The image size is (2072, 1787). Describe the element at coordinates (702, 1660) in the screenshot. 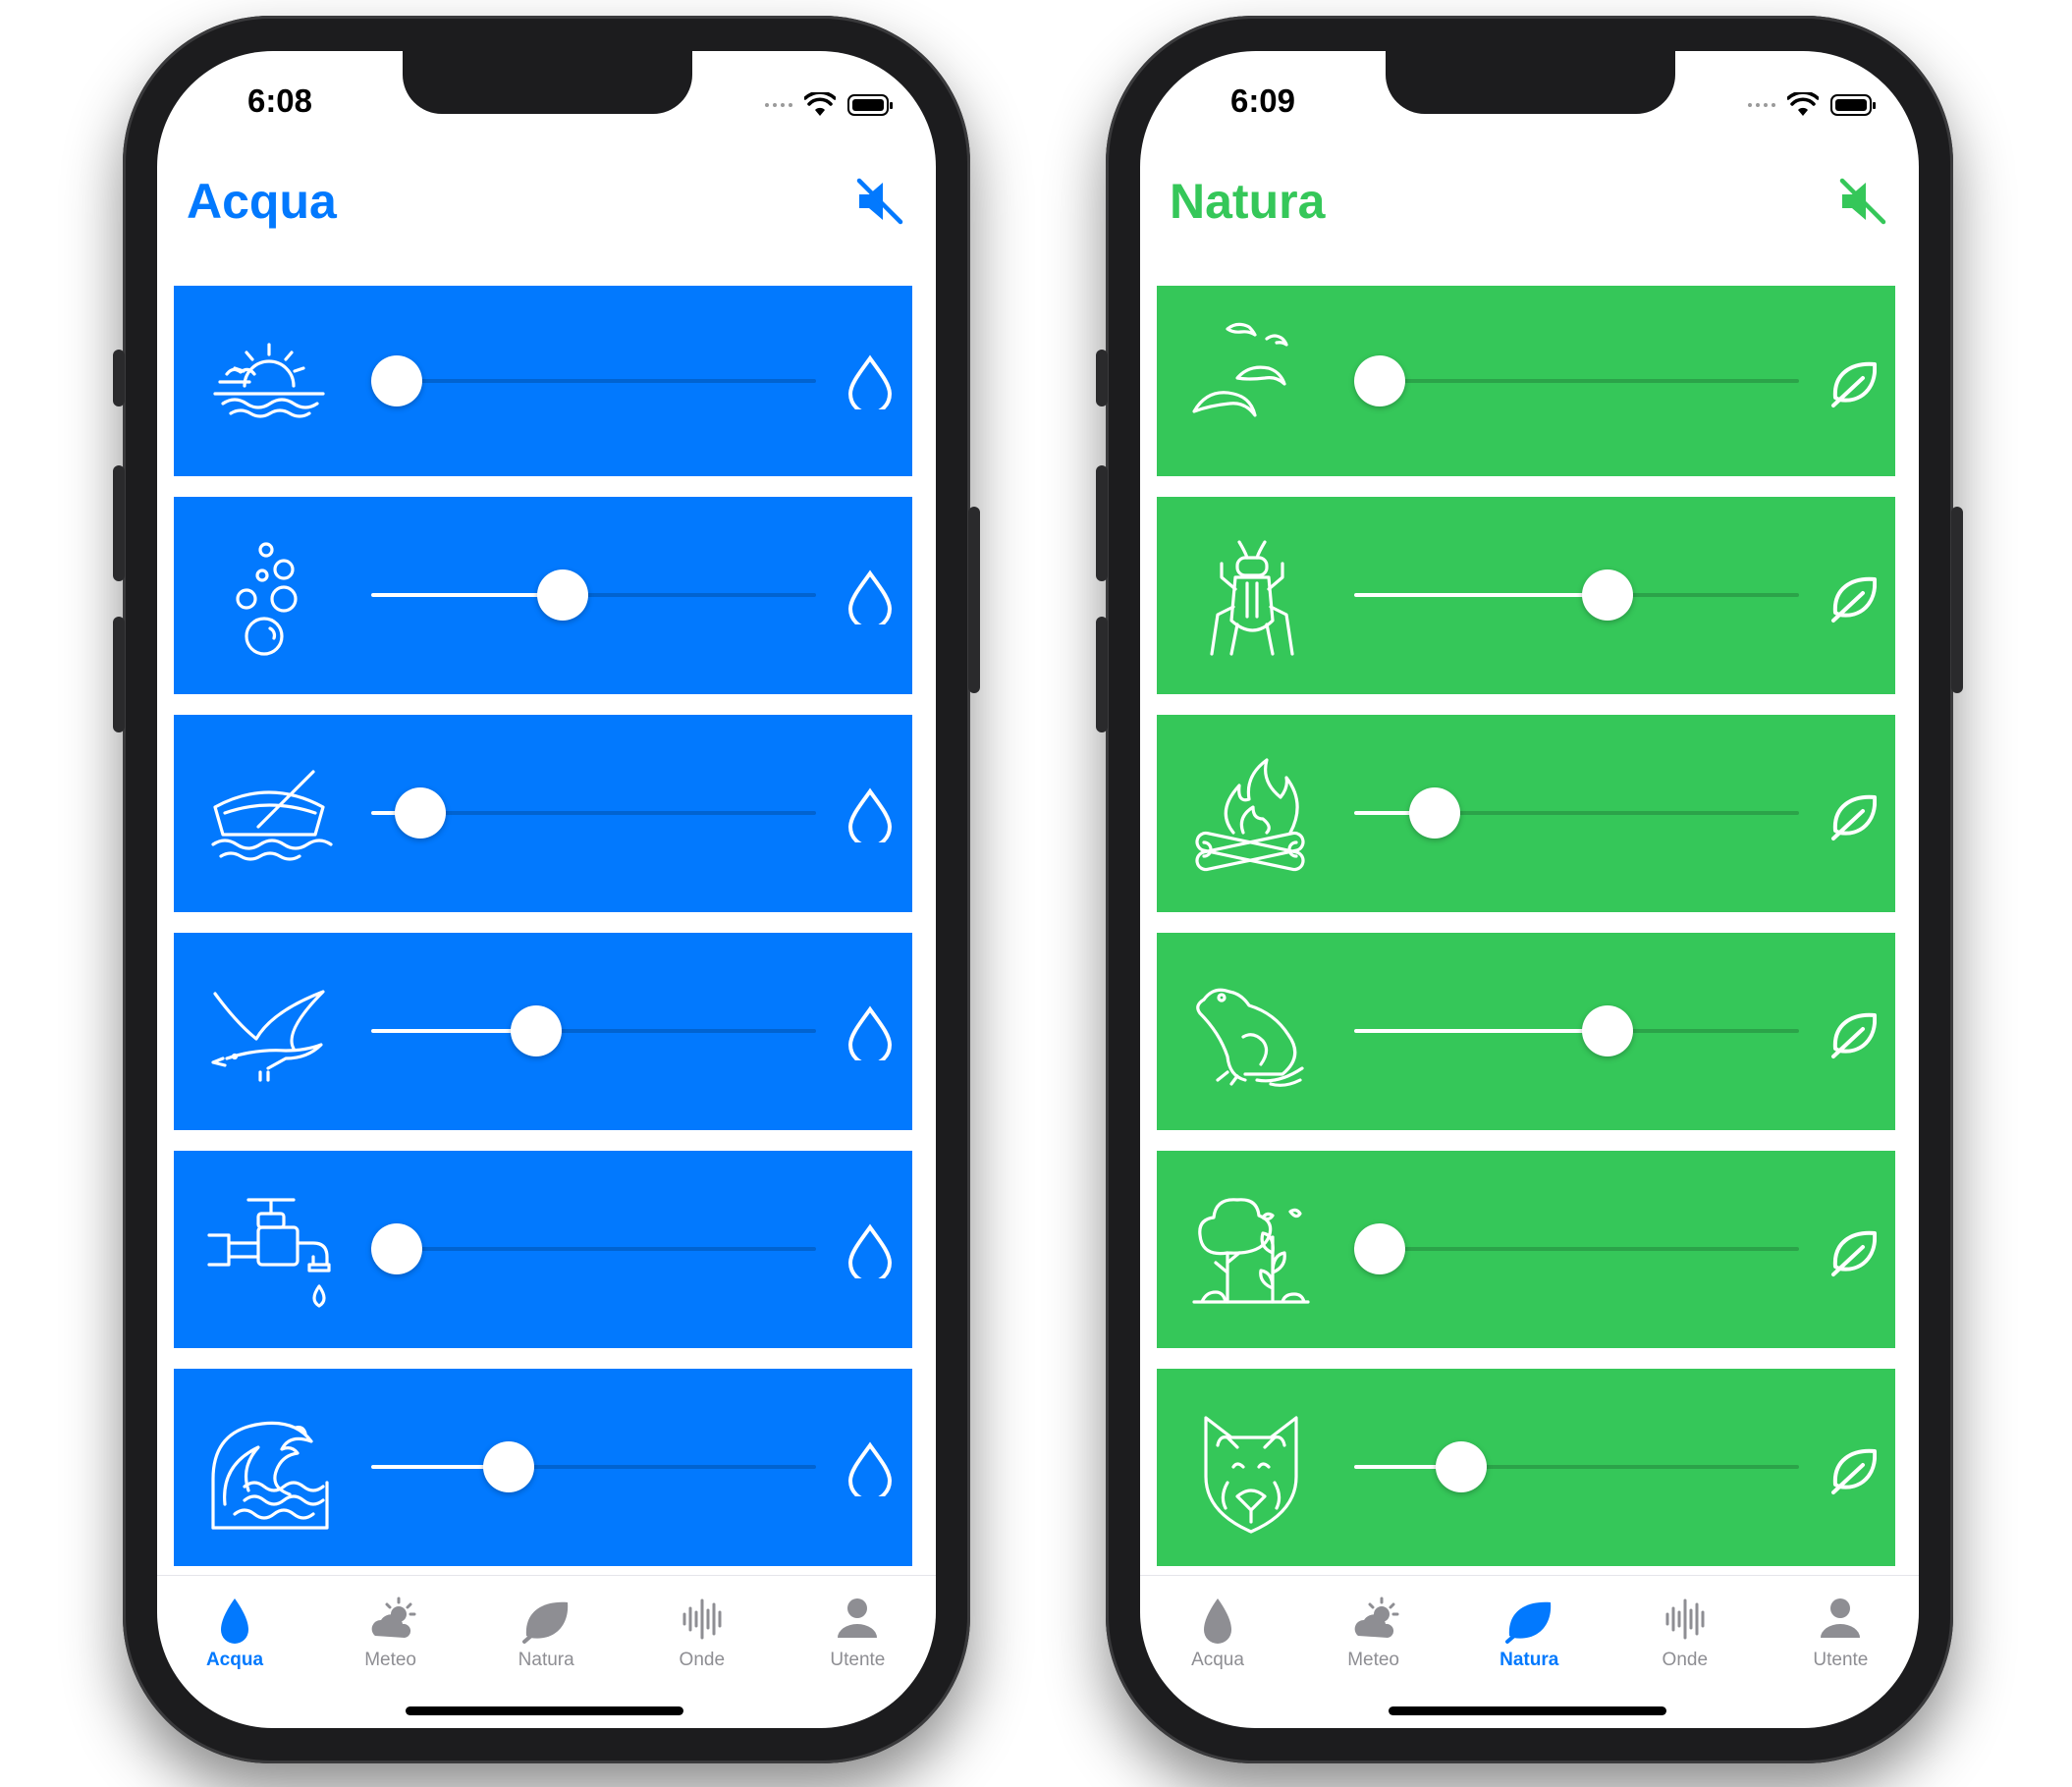

I see `tab-label: Onde` at that location.